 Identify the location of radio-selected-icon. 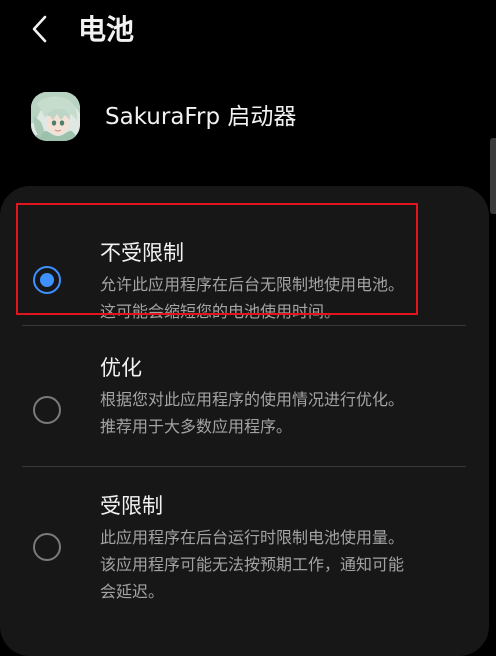
(47, 280).